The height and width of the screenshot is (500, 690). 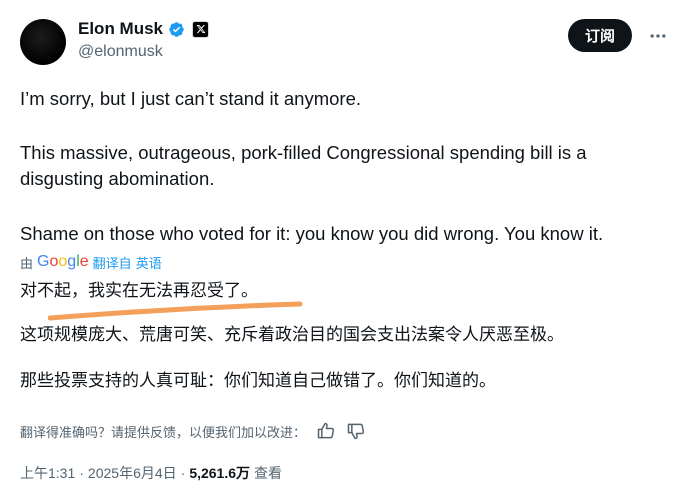 What do you see at coordinates (175, 311) in the screenshot?
I see `highlight-underline` at bounding box center [175, 311].